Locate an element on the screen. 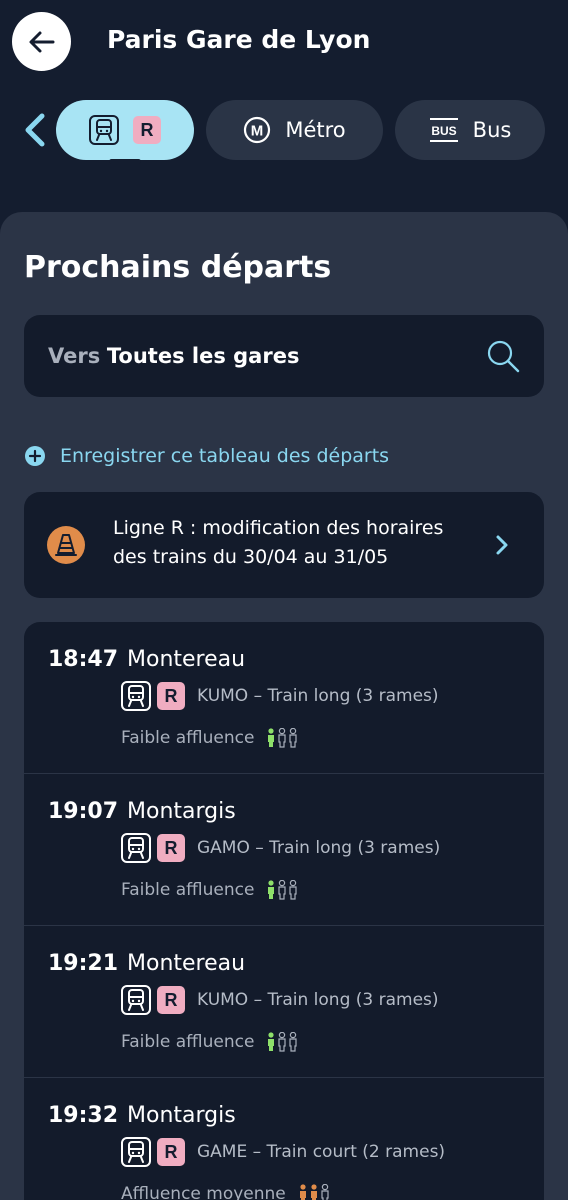 The image size is (568, 1200). tab-metro-label: Métro is located at coordinates (315, 130).